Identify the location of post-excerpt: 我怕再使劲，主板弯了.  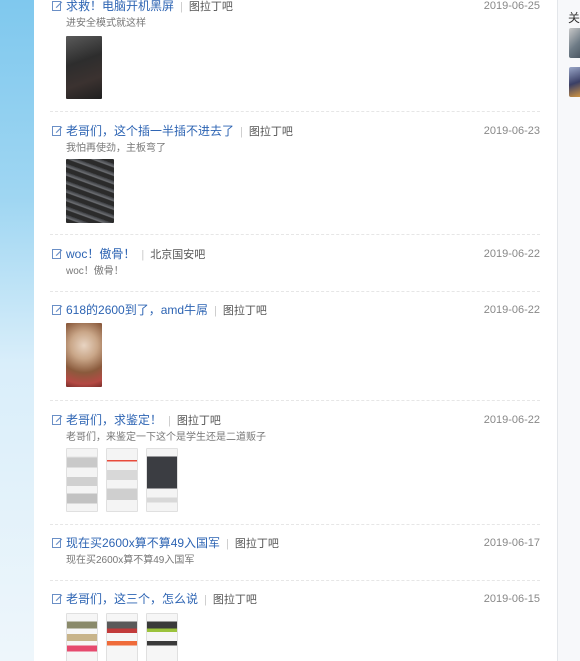
(116, 148).